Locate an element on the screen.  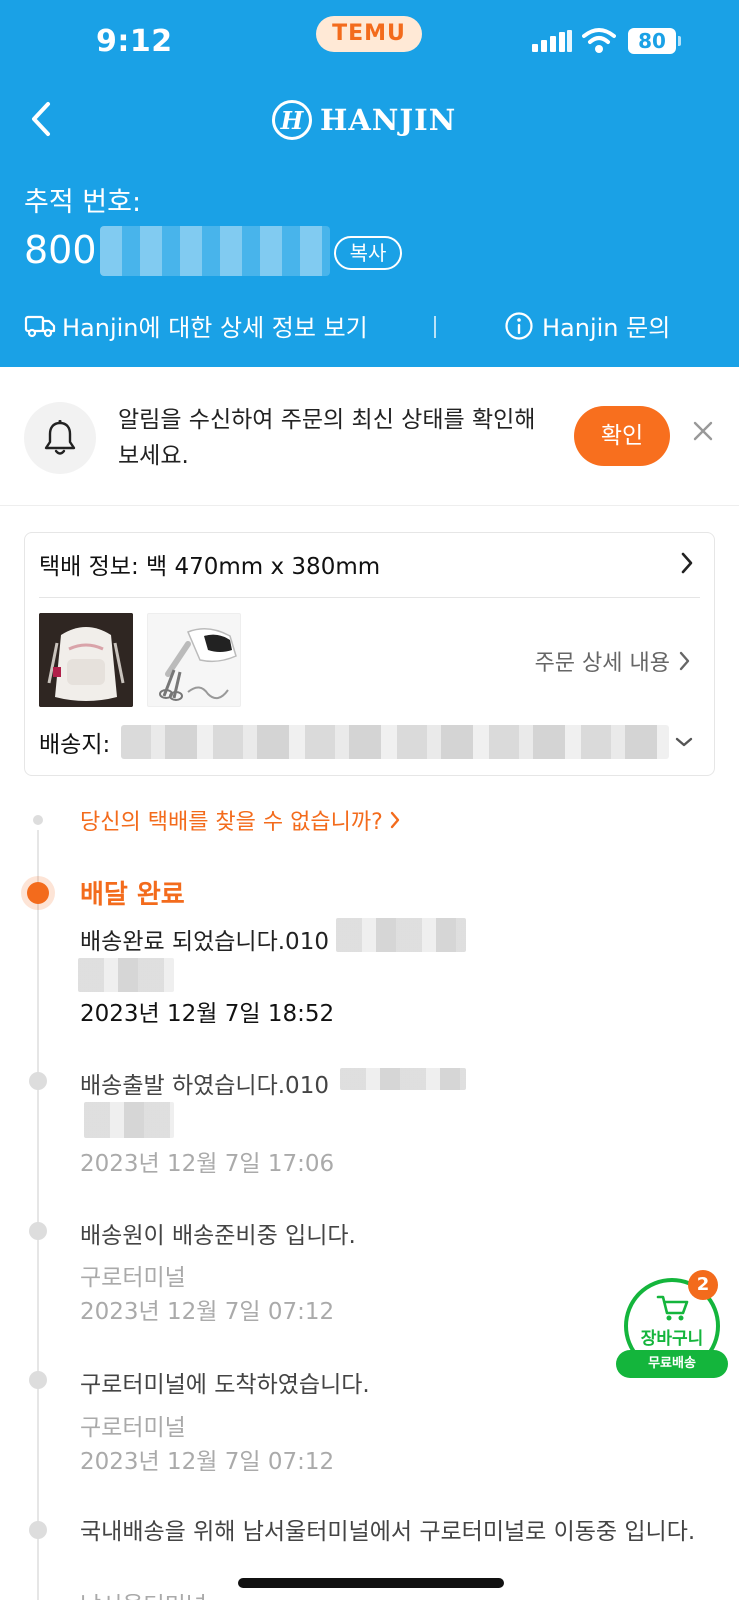
notification-banner: 알림을 수신하여 주문의 최신 상태를 확인해 보세요. 확인 is located at coordinates (369, 447).